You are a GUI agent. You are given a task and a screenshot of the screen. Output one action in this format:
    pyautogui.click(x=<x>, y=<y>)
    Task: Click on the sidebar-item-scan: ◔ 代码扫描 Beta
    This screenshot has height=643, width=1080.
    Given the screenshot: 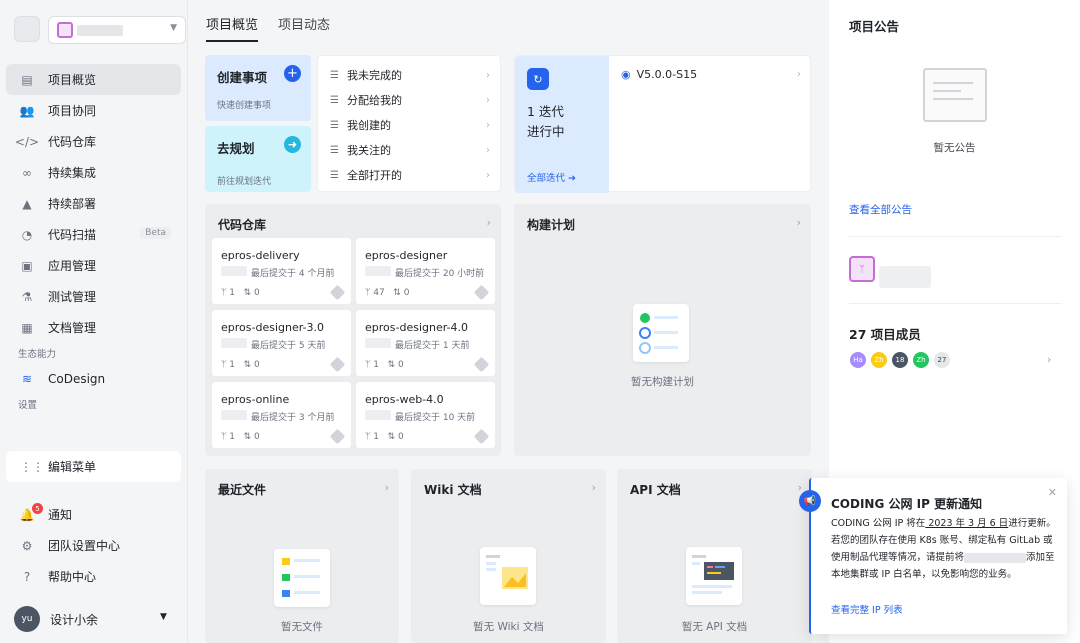 What is the action you would take?
    pyautogui.click(x=93, y=234)
    